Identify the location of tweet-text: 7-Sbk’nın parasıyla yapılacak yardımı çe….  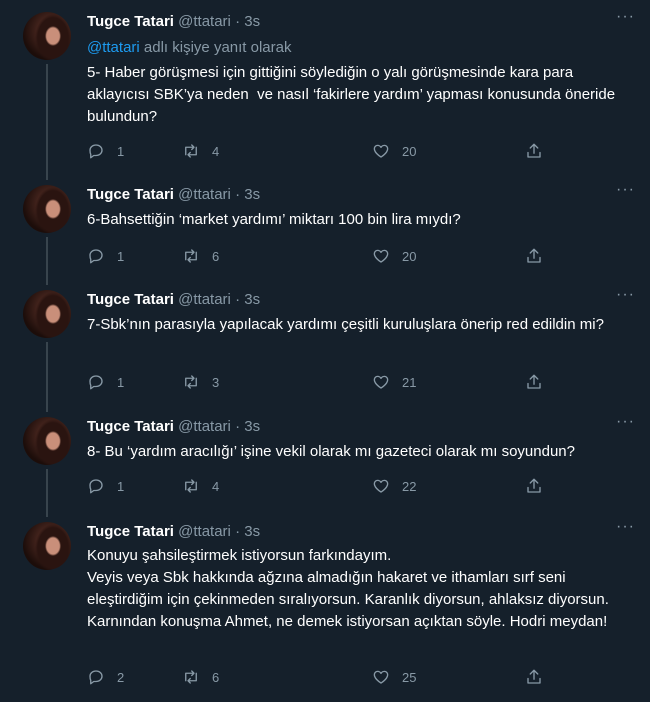
(345, 324).